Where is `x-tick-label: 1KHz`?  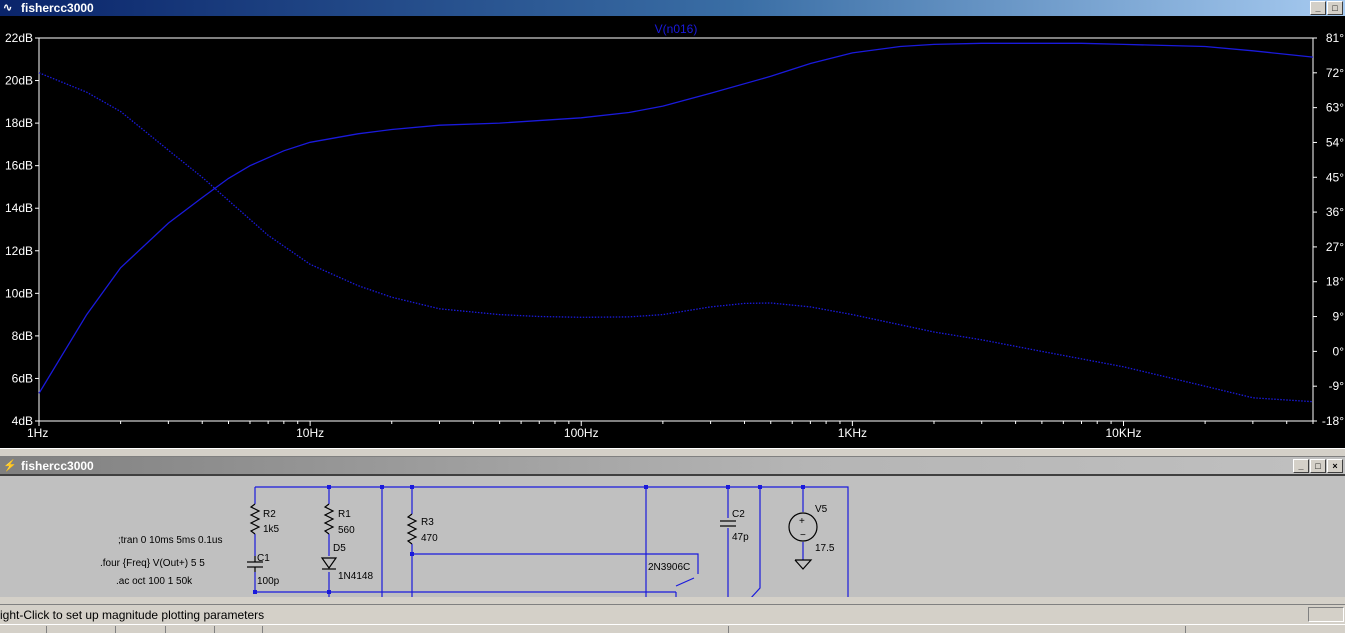
x-tick-label: 1KHz is located at coordinates (852, 433).